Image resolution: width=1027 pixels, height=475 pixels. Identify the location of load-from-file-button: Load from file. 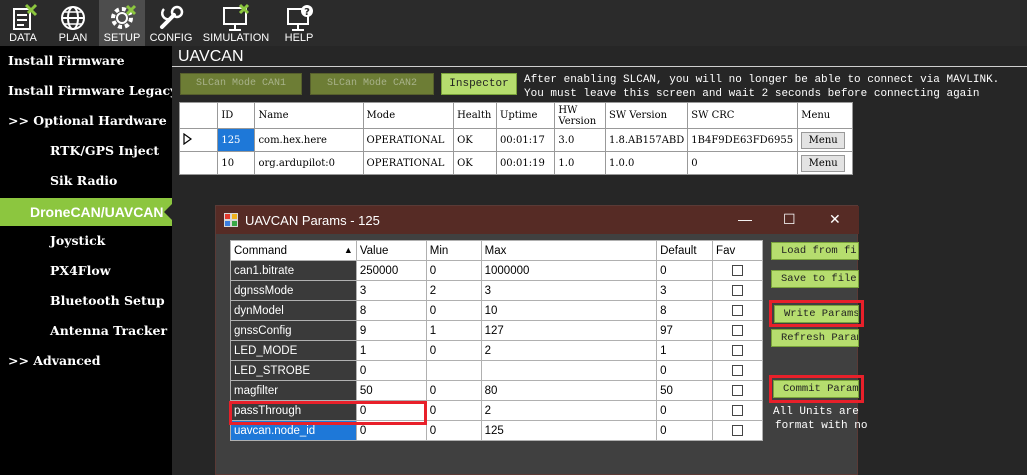
(815, 251).